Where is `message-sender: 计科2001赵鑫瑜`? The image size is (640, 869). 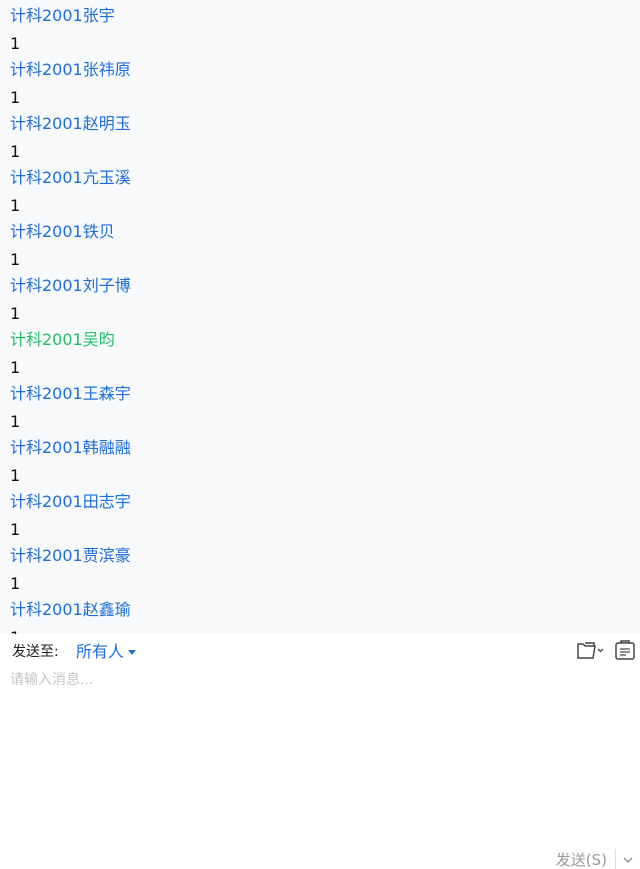 message-sender: 计科2001赵鑫瑜 is located at coordinates (70, 610).